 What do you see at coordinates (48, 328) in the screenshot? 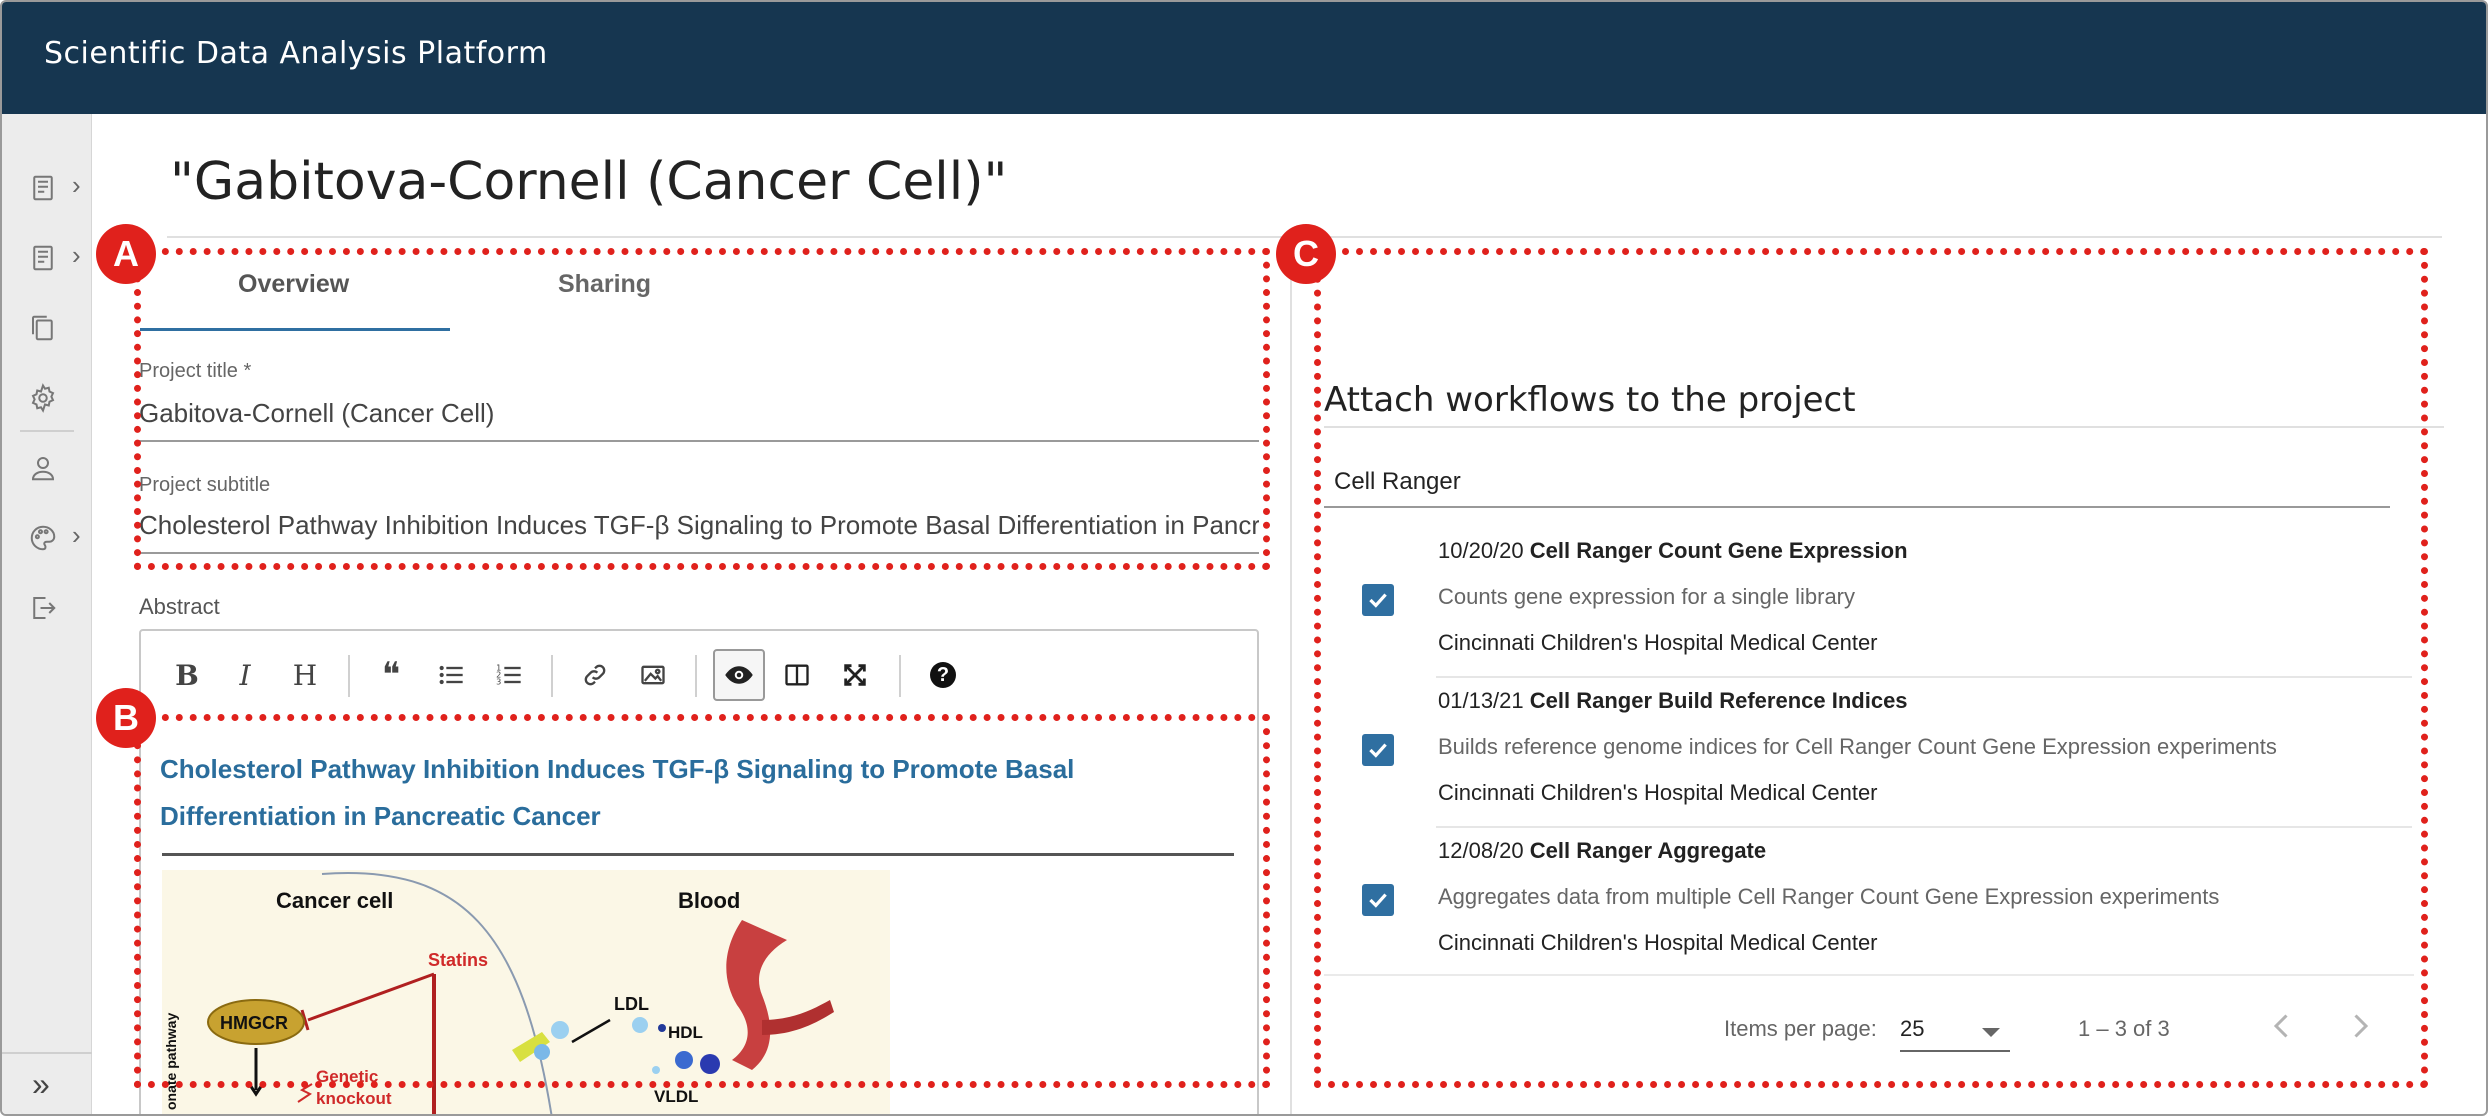
I see `copy-icon` at bounding box center [48, 328].